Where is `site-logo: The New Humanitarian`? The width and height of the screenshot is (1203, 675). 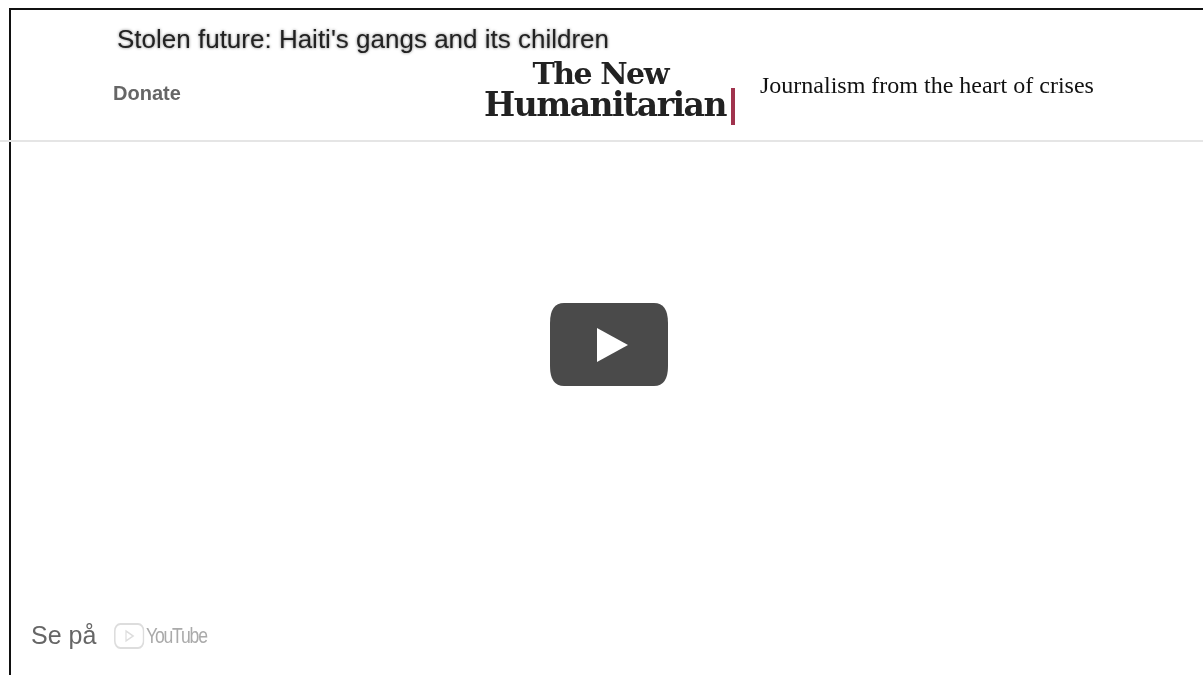
site-logo: The New Humanitarian is located at coordinates (605, 90).